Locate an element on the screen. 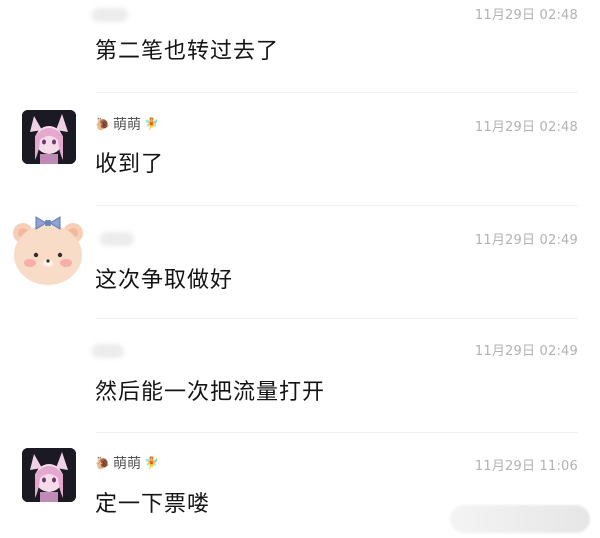 This screenshot has width=600, height=538. message-text: 第二笔也转过去了 is located at coordinates (187, 51).